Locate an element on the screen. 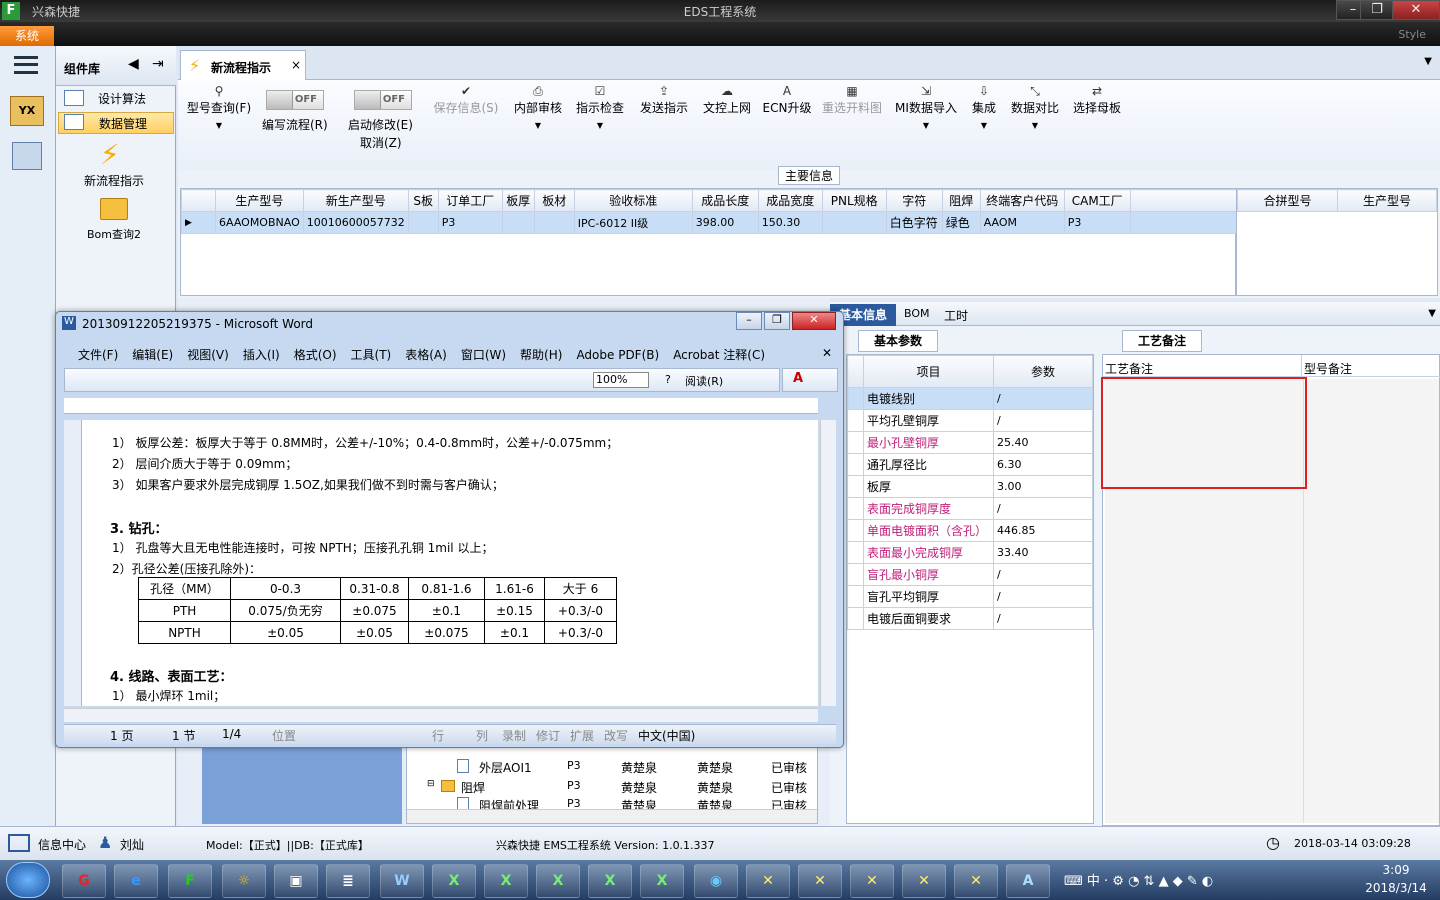  system-menu: 系统 is located at coordinates (27, 36).